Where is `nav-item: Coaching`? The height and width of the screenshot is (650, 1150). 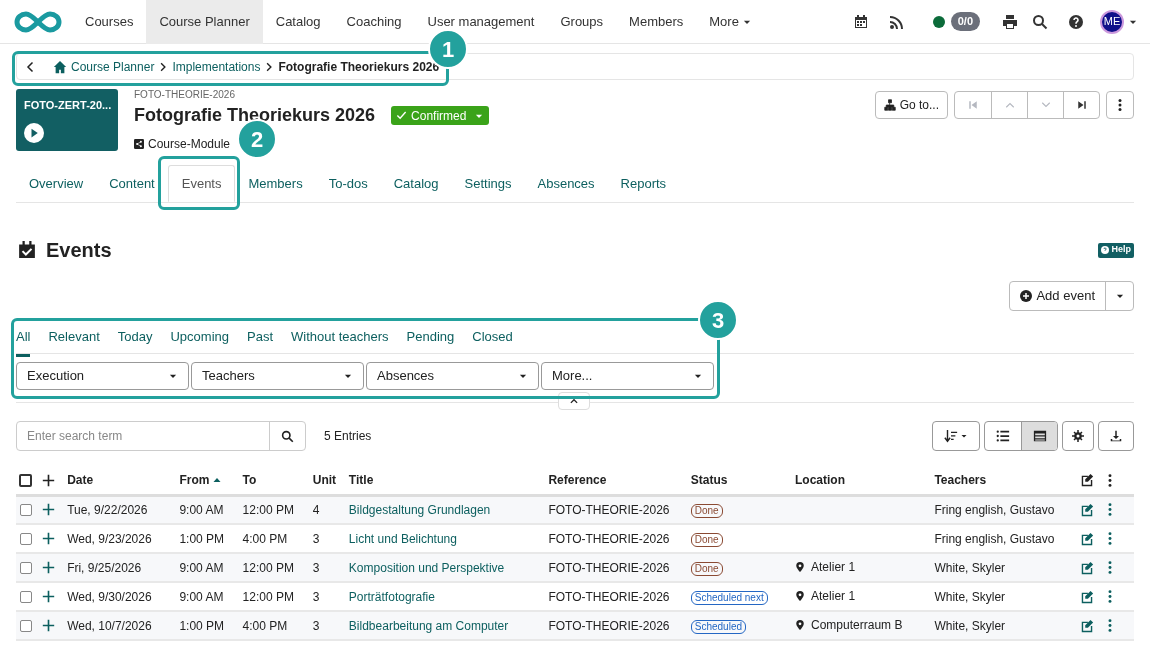 nav-item: Coaching is located at coordinates (374, 22).